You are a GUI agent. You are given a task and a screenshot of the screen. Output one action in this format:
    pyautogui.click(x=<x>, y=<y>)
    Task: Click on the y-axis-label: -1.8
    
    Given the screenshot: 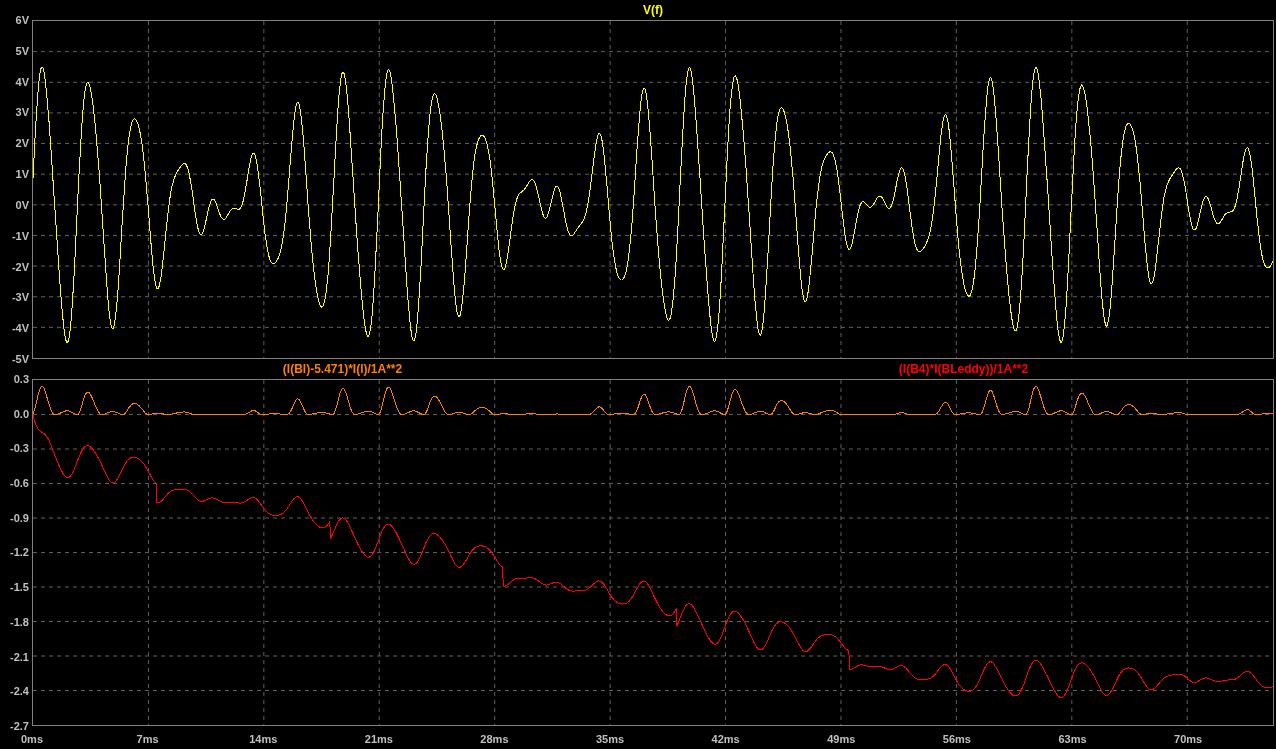 What is the action you would take?
    pyautogui.click(x=19, y=621)
    